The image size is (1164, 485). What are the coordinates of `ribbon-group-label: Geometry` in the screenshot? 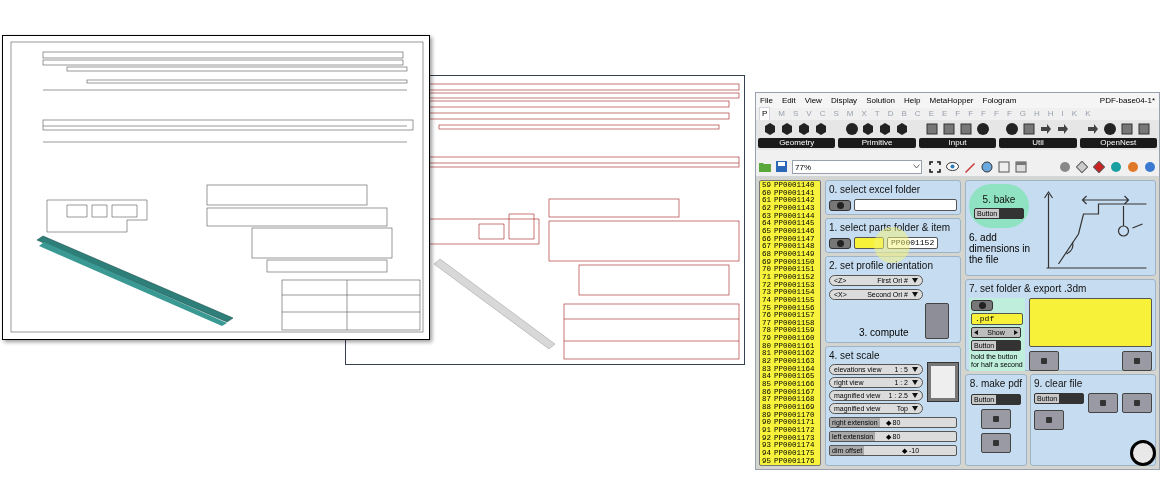 It's located at (797, 143).